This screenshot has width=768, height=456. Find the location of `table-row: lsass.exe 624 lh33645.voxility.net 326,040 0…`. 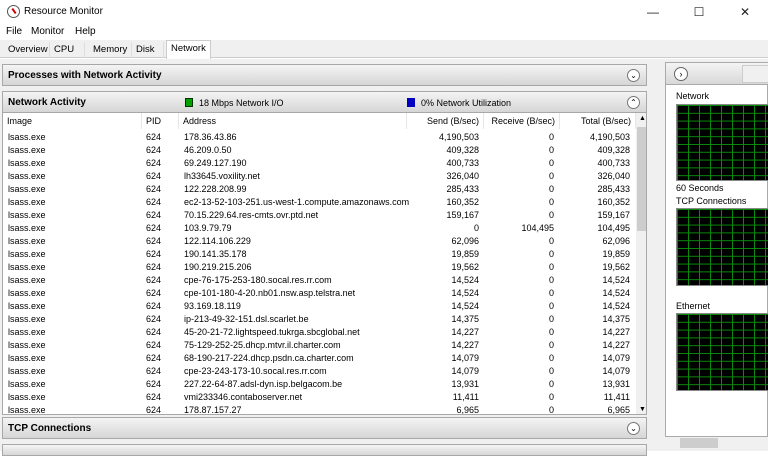

table-row: lsass.exe 624 lh33645.voxility.net 326,040 0… is located at coordinates (319, 177).